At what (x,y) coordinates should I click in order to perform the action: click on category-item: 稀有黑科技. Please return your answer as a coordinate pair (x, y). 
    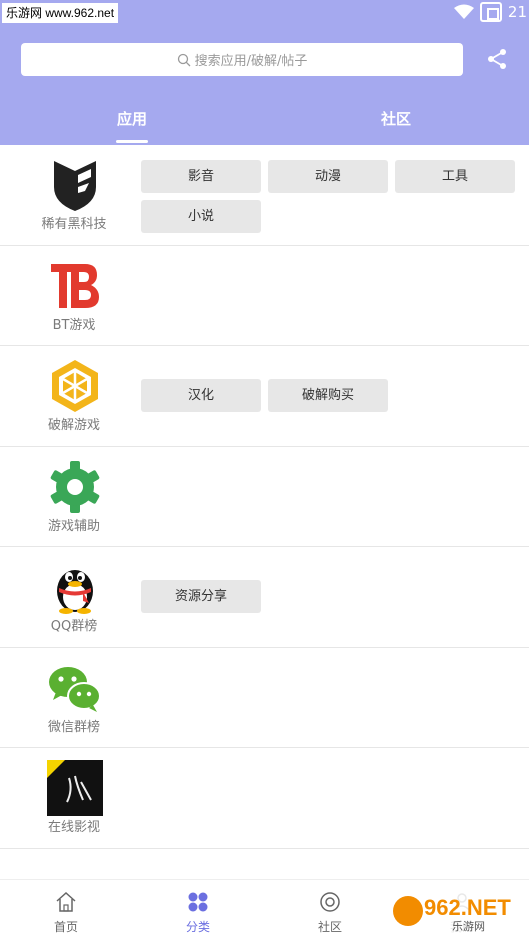
    Looking at the image, I should click on (74, 195).